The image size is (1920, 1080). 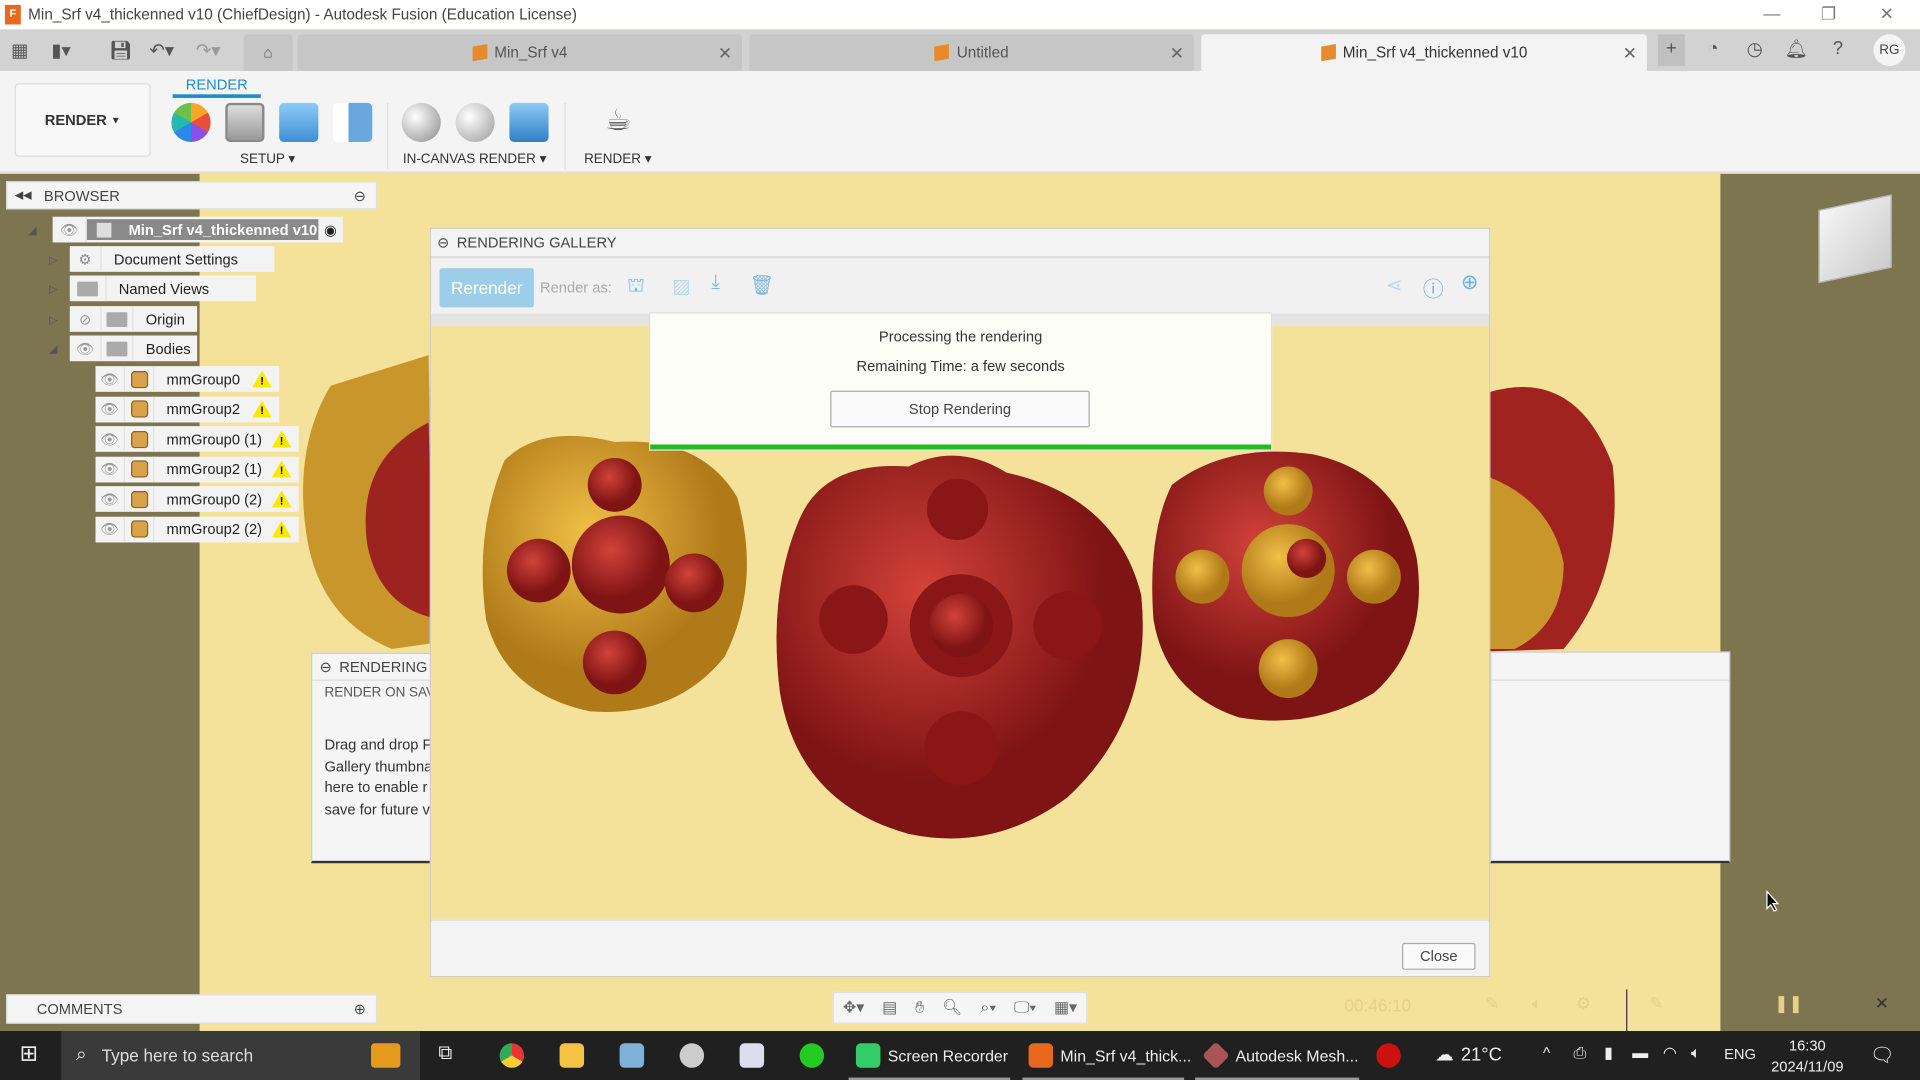 What do you see at coordinates (268, 53) in the screenshot?
I see `home-tab: ⌂` at bounding box center [268, 53].